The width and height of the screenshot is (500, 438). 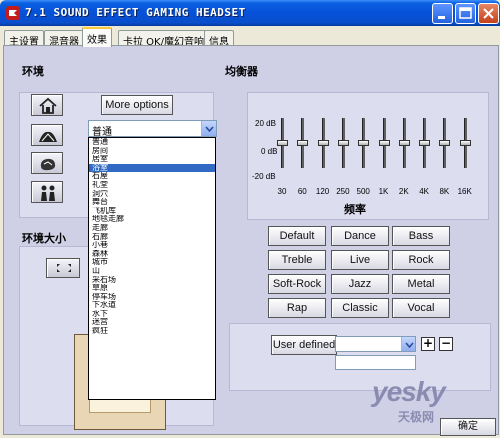 I want to click on environment-title: 环境, so click(x=33, y=71).